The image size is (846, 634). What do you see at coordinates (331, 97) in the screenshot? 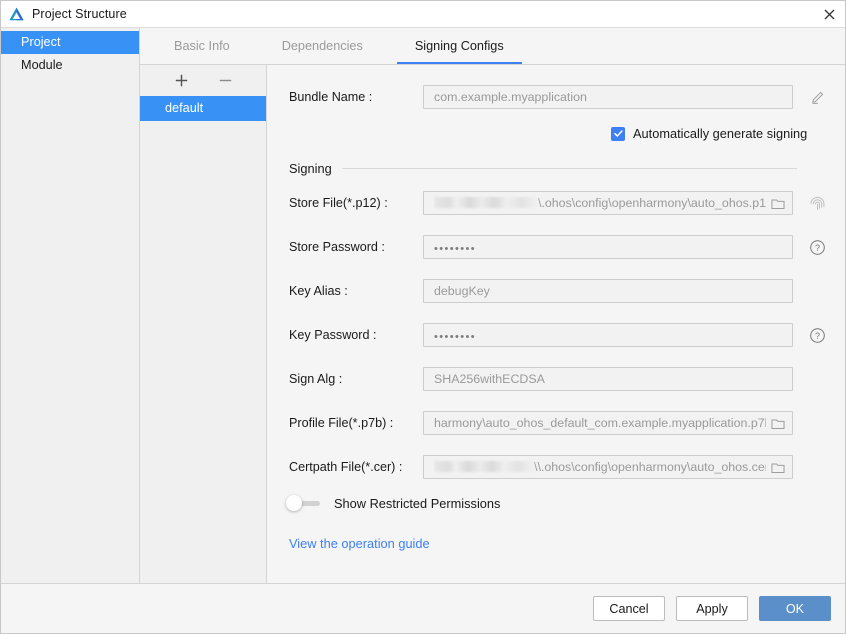
I see `bundle-name-label: Bundle Name :` at bounding box center [331, 97].